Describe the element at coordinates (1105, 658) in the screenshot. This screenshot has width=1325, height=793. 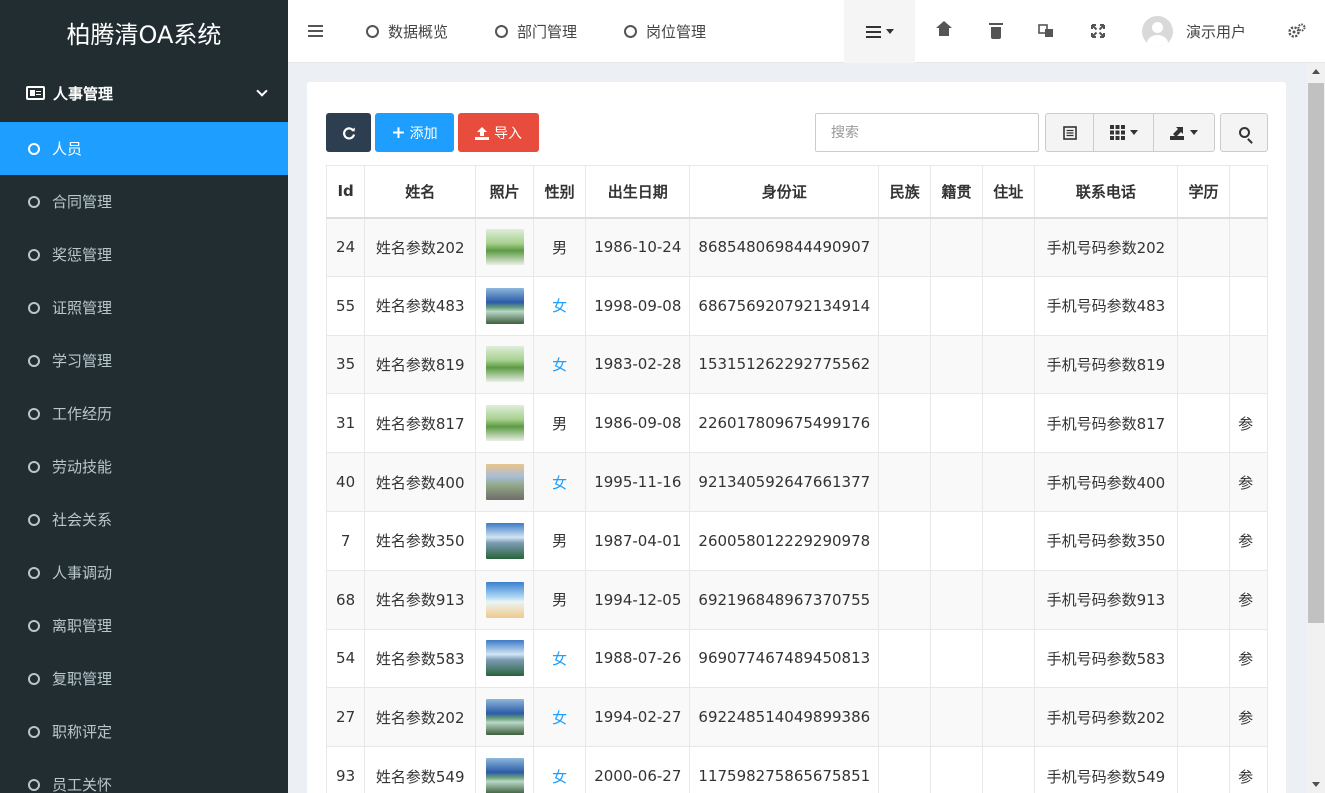
I see `cell-phone: 手机号码参数583` at that location.